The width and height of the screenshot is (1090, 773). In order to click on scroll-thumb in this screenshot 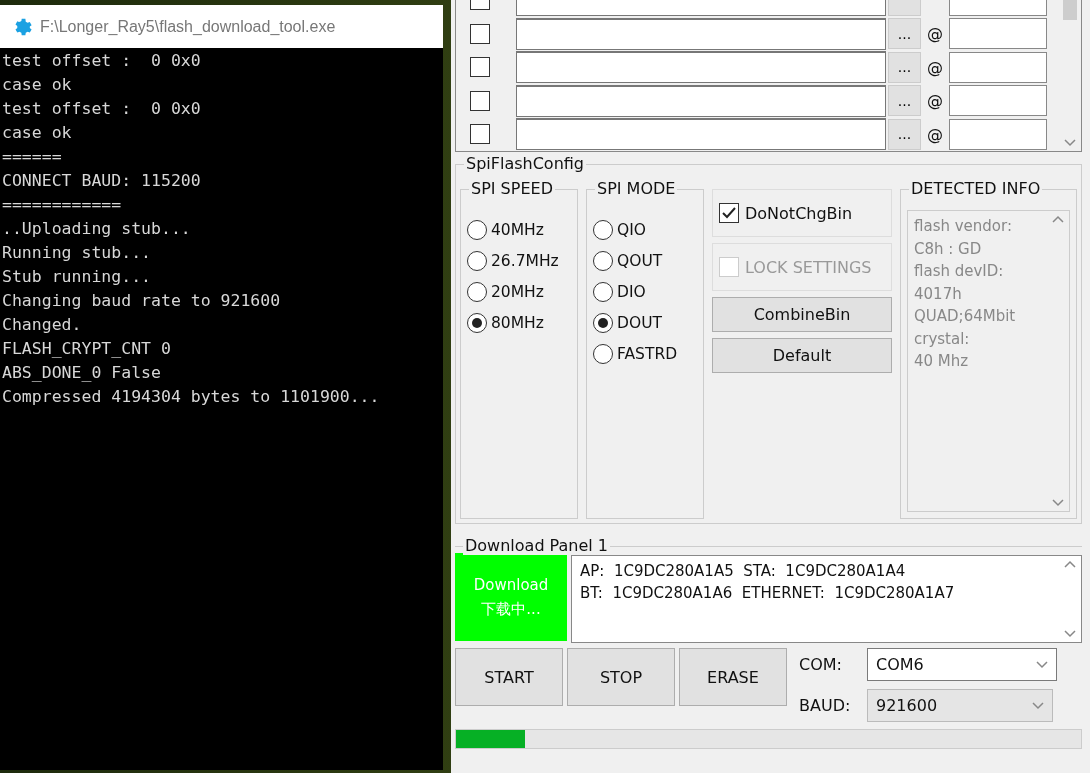, I will do `click(1070, 10)`.